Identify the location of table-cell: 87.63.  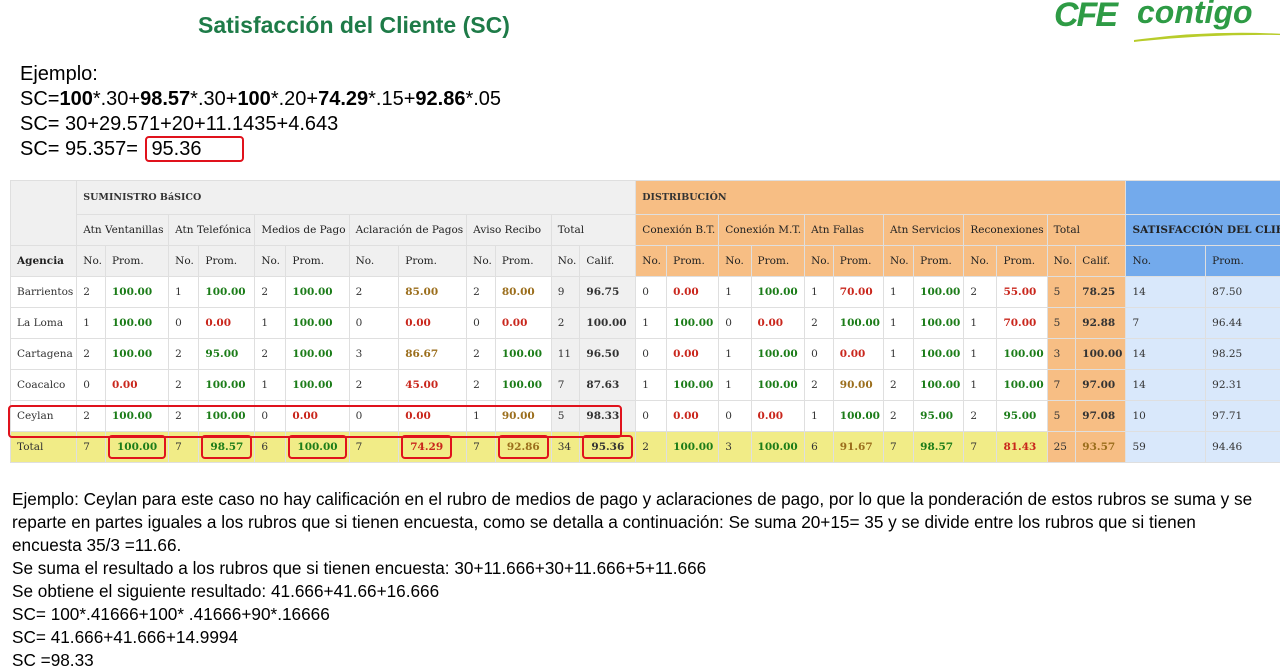
(608, 385).